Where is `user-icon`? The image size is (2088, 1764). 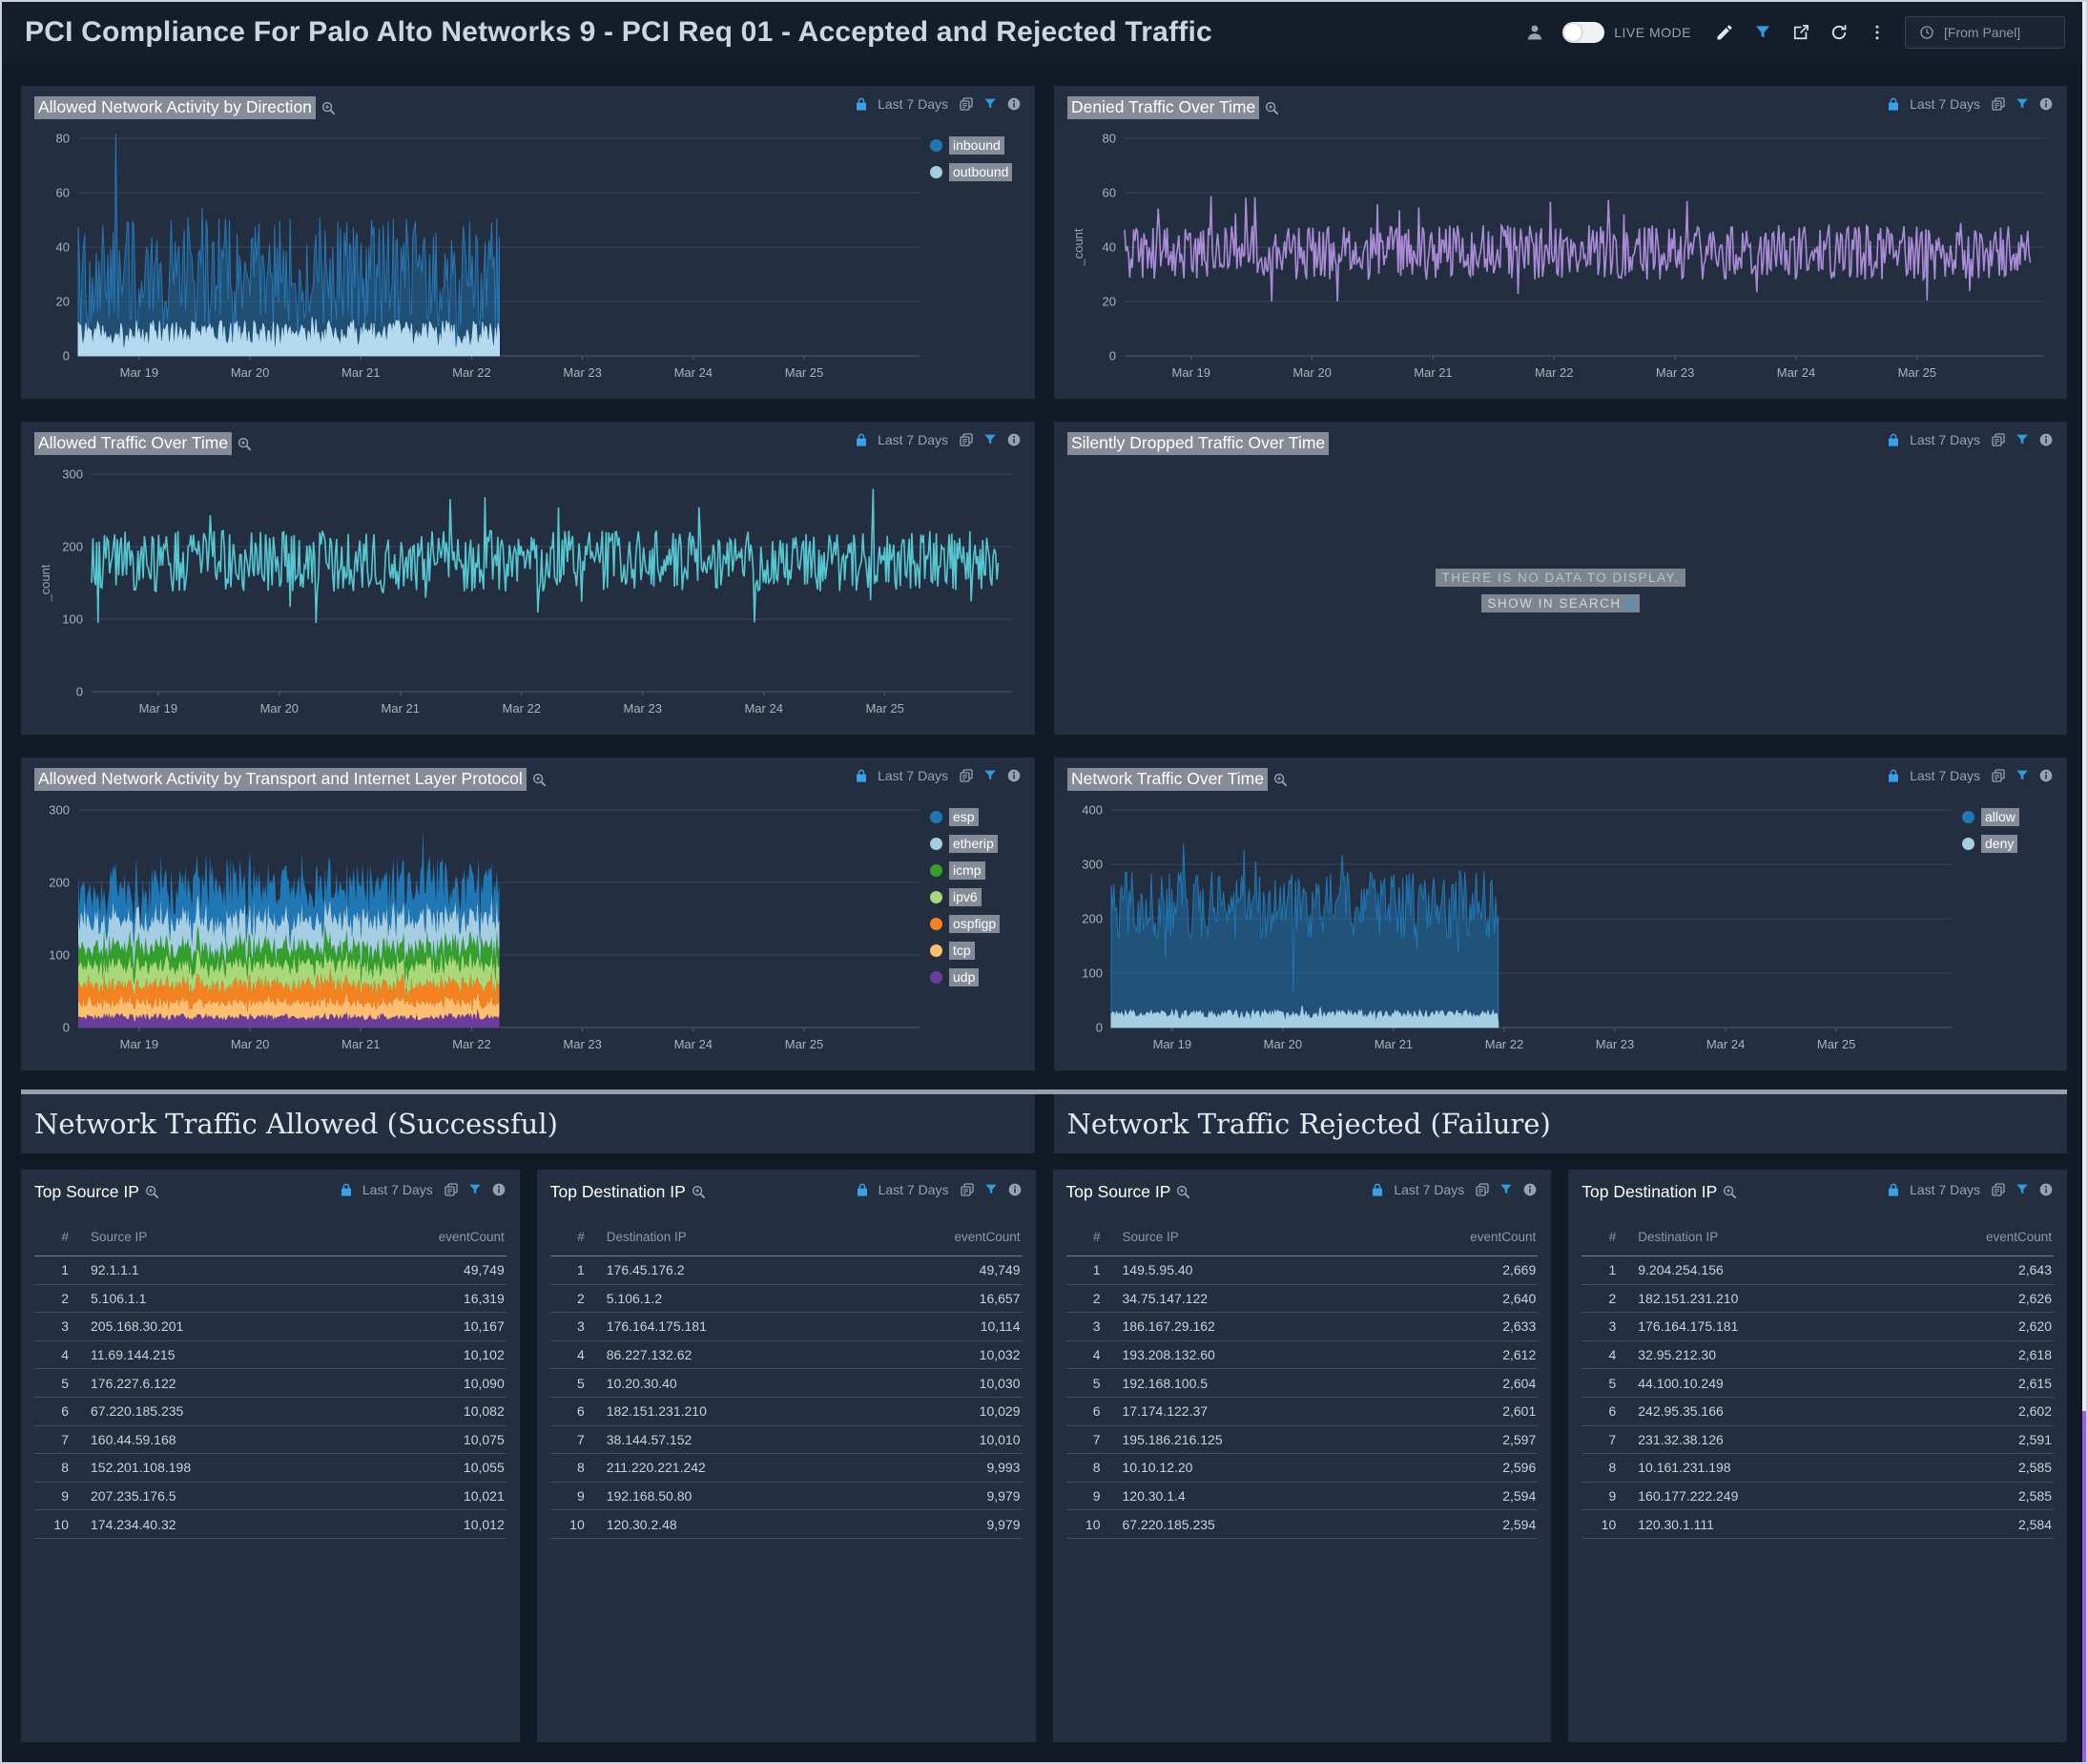
user-icon is located at coordinates (1534, 32).